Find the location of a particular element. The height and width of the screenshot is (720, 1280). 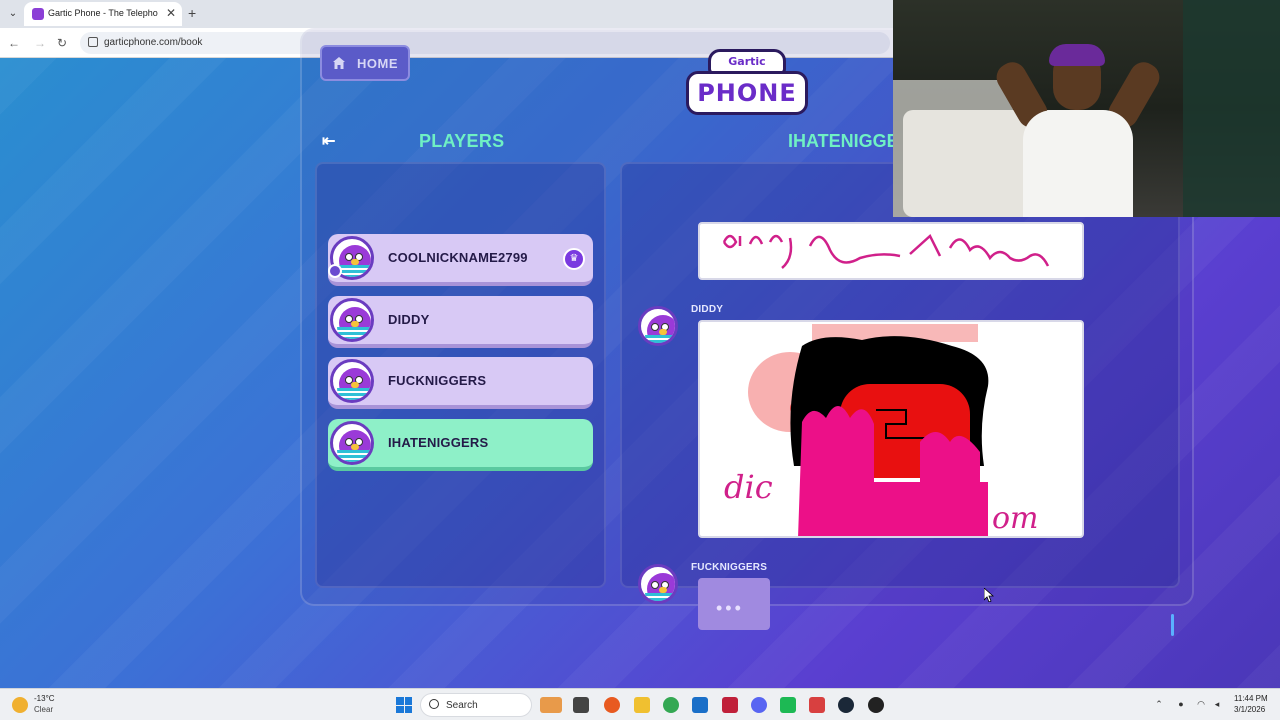

microphone-icon: ● is located at coordinates (1181, 704).